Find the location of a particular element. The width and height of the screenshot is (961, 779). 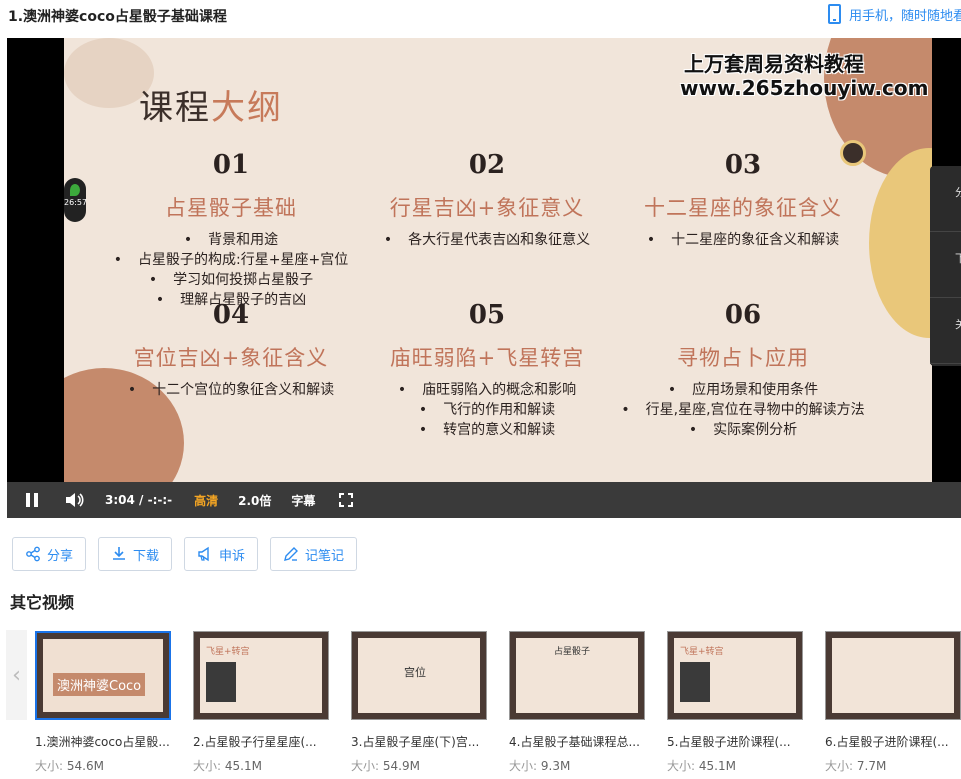

leaf-icon is located at coordinates (75, 190).